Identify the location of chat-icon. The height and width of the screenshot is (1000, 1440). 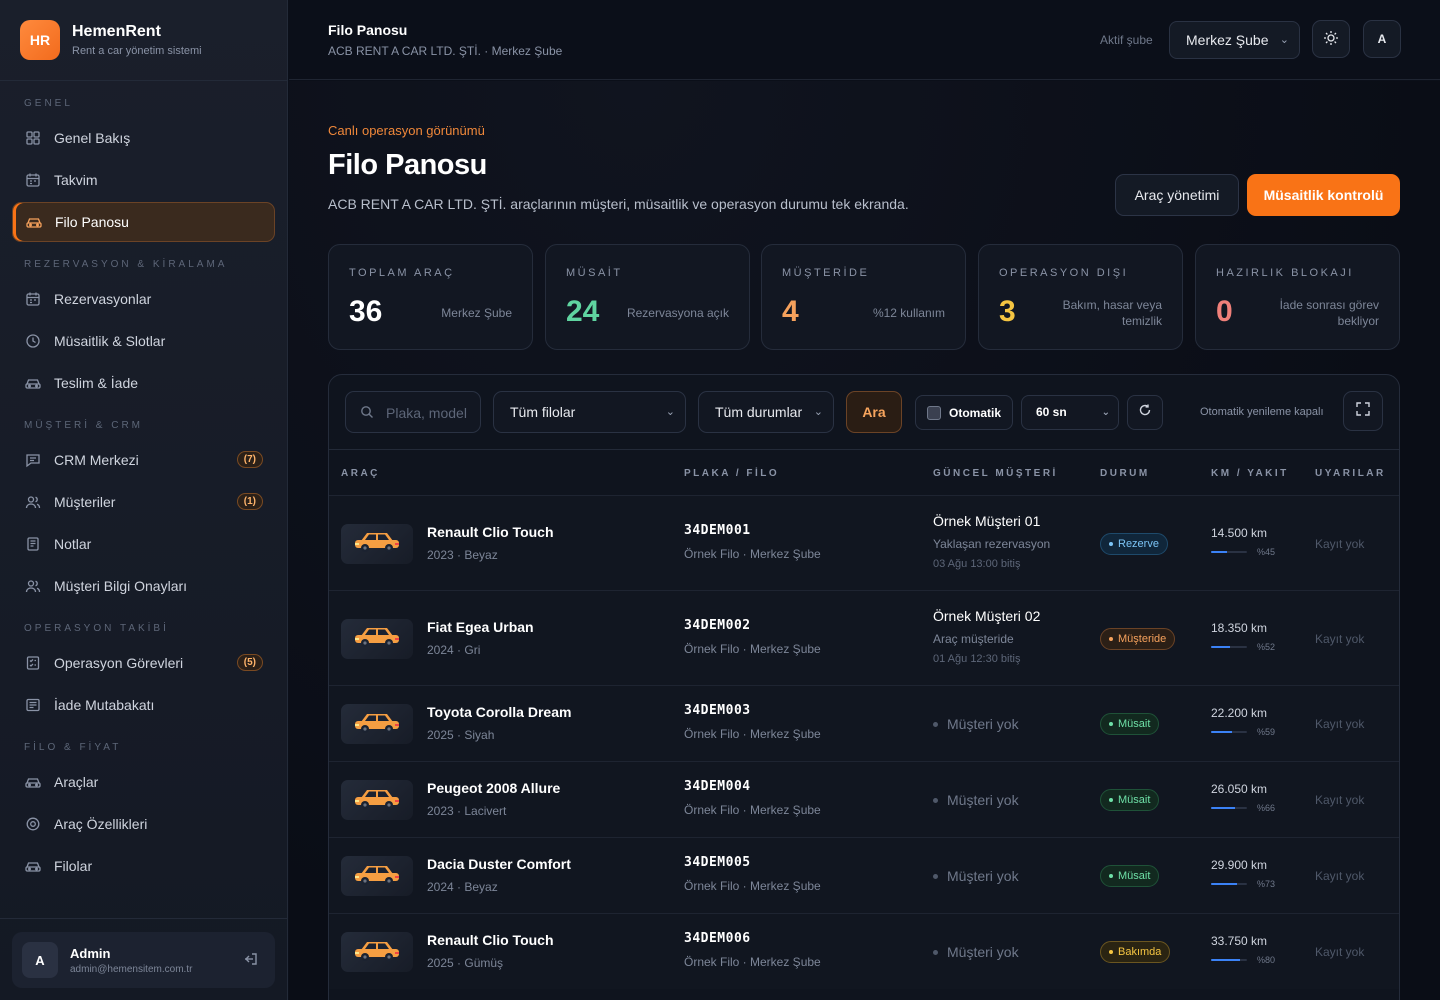
(33, 460).